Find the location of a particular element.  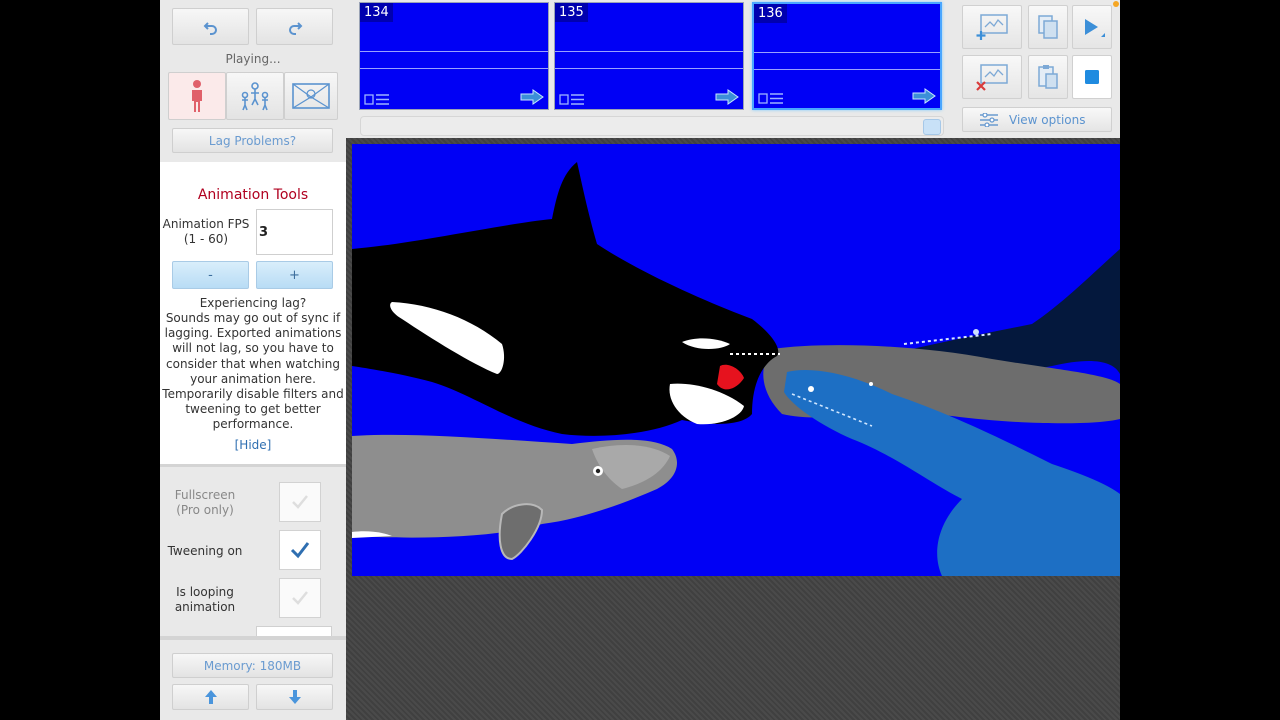

redo-button is located at coordinates (294, 26).